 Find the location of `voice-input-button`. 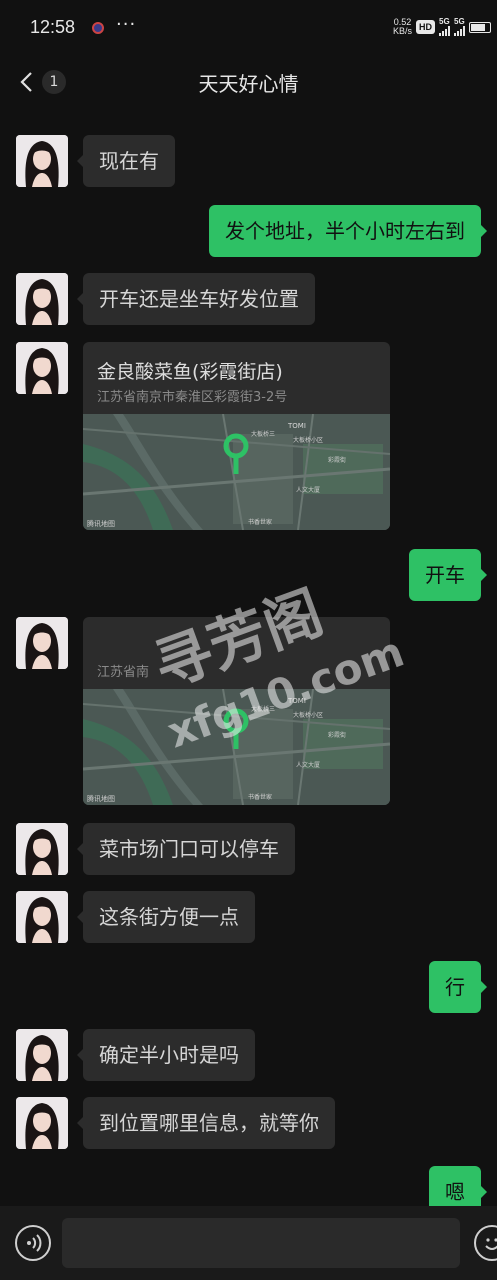

voice-input-button is located at coordinates (33, 1243).